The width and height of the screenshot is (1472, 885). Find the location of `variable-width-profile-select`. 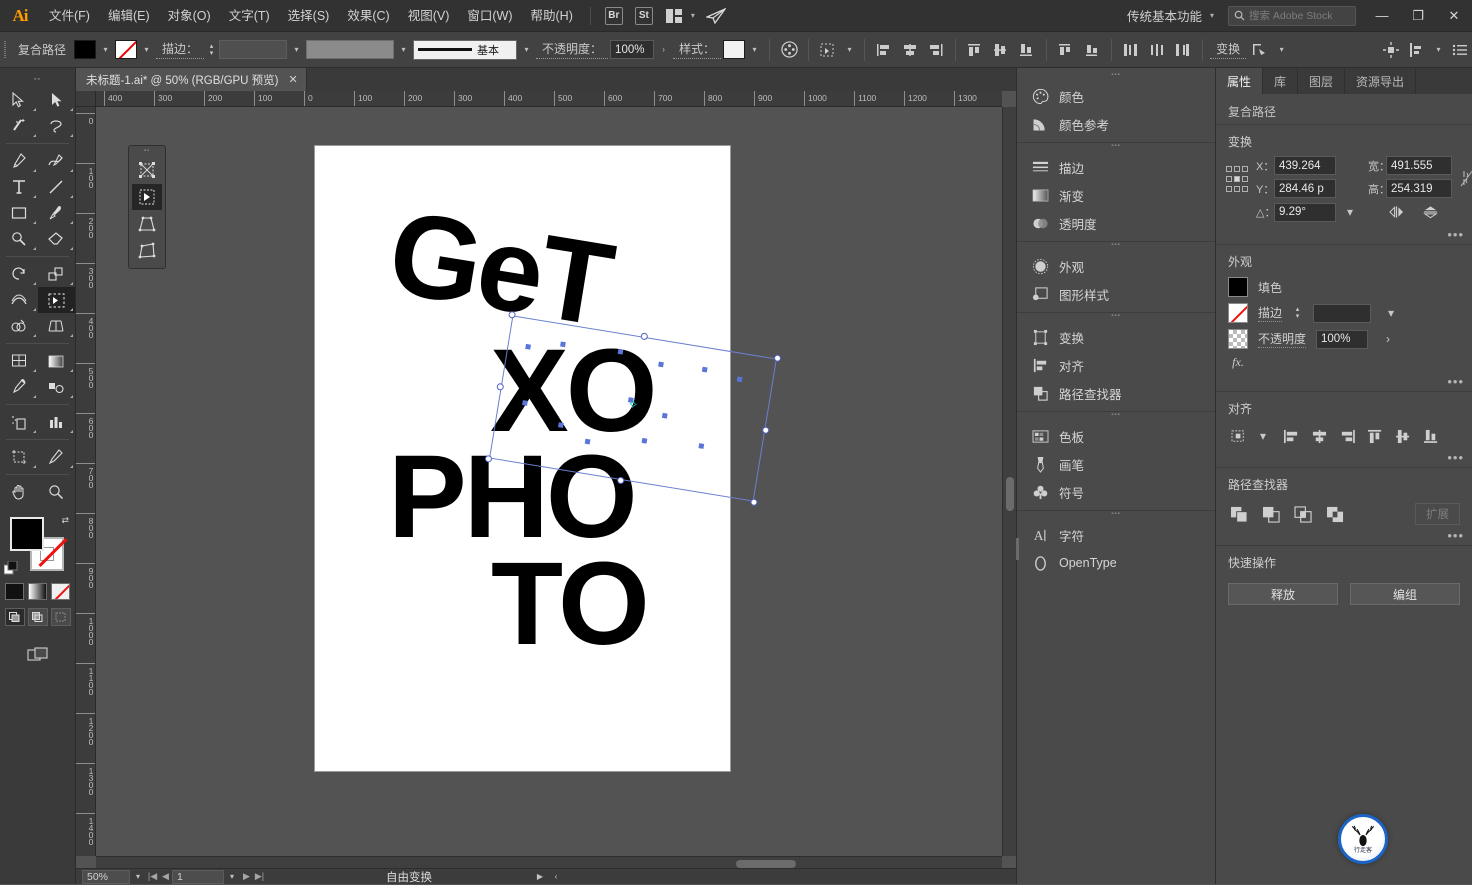

variable-width-profile-select is located at coordinates (350, 49).